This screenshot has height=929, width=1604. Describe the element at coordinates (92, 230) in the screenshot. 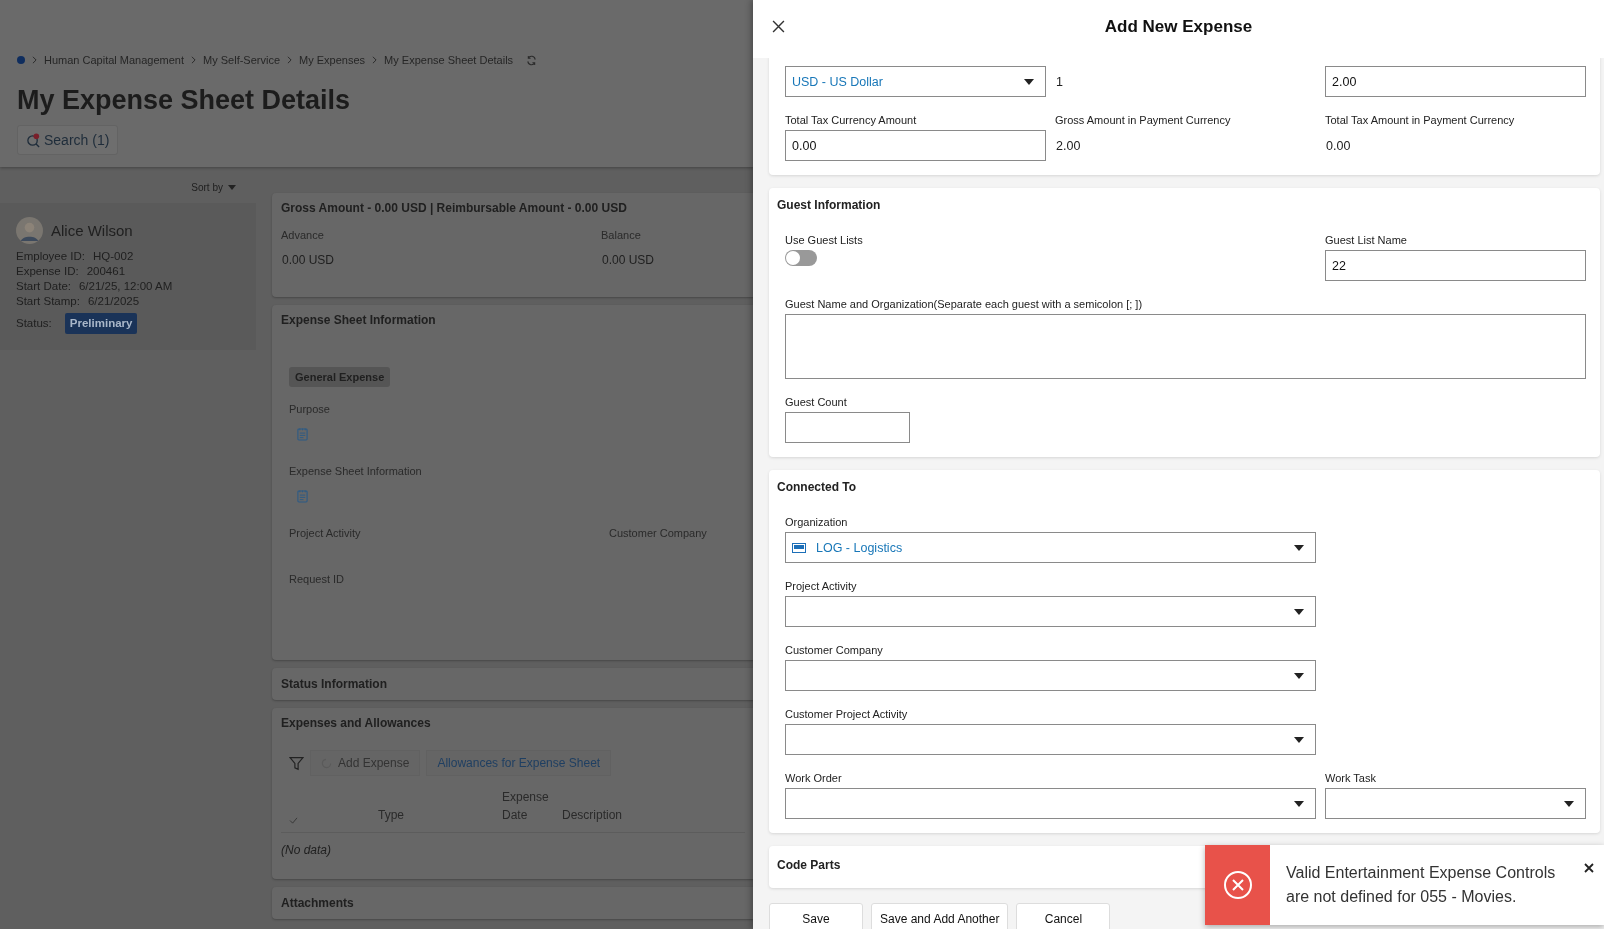

I see `employee-name: Alice Wilson` at that location.